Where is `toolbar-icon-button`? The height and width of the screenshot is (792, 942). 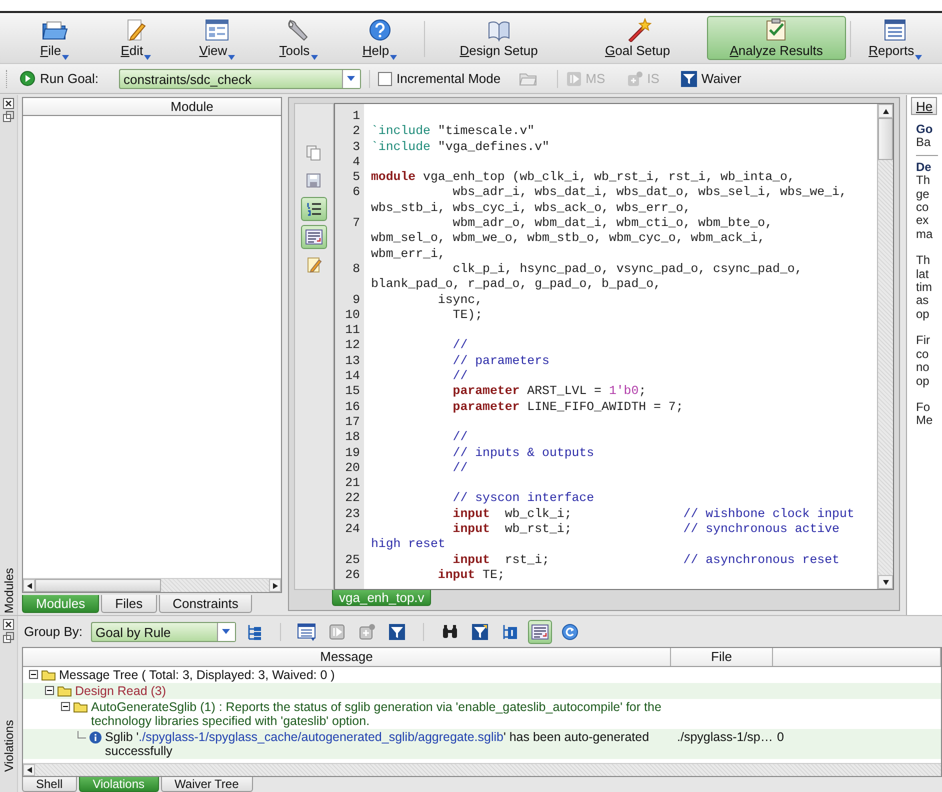 toolbar-icon-button is located at coordinates (540, 632).